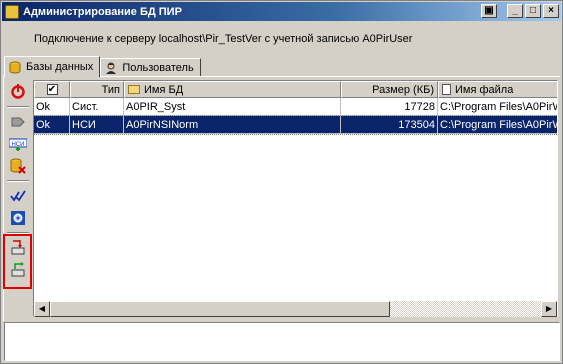 Image resolution: width=563 pixels, height=364 pixels. Describe the element at coordinates (102, 11) in the screenshot. I see `window-title: Администрирование БД ПИР` at that location.